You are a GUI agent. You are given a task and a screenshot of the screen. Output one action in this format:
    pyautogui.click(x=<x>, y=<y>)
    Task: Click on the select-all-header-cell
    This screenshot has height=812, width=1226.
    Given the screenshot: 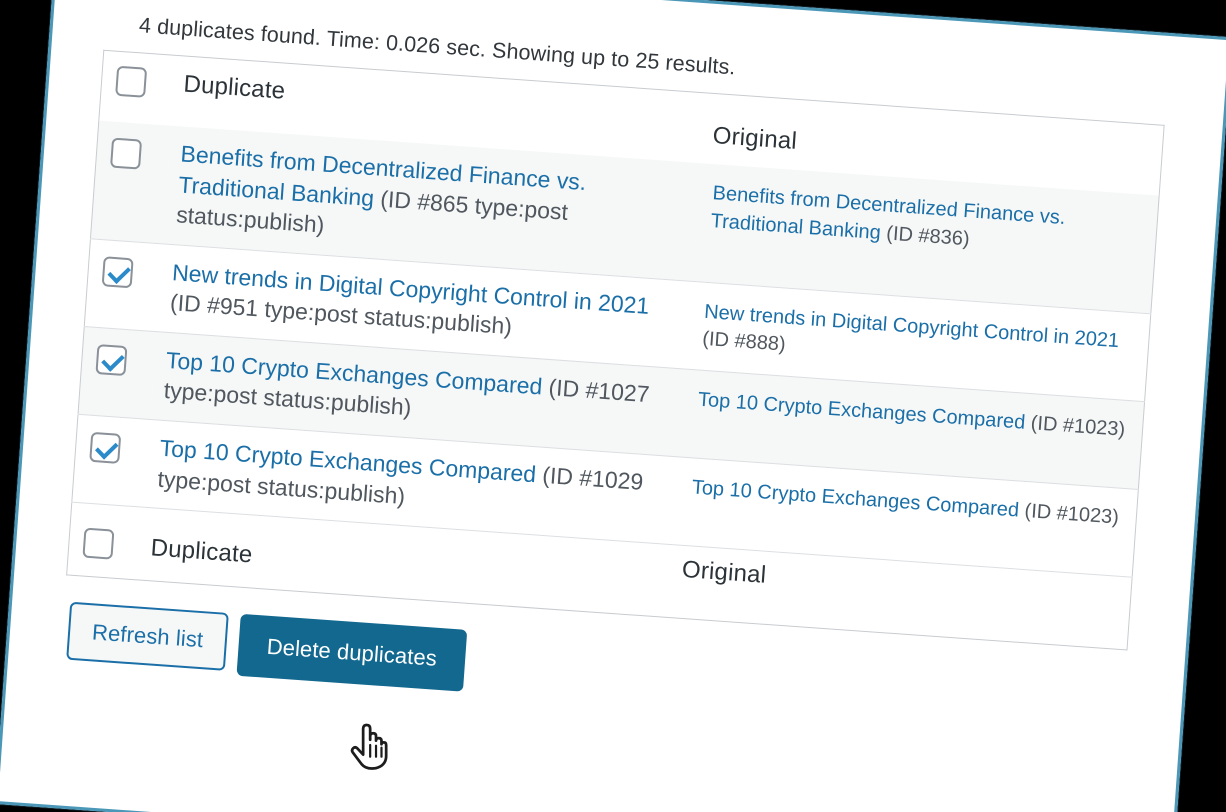 What is the action you would take?
    pyautogui.click(x=137, y=88)
    